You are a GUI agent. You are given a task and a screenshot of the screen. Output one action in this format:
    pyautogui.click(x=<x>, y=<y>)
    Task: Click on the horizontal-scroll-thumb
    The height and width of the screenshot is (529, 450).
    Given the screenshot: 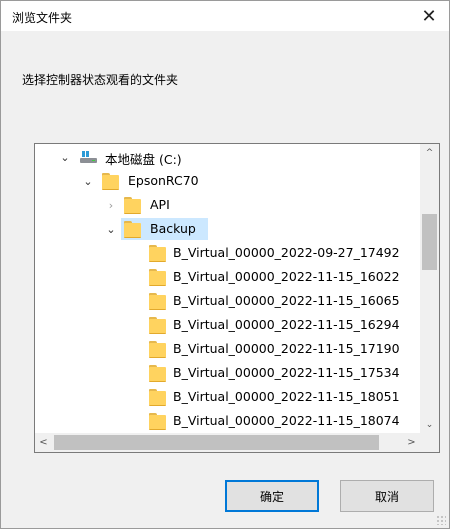 What is the action you would take?
    pyautogui.click(x=216, y=442)
    